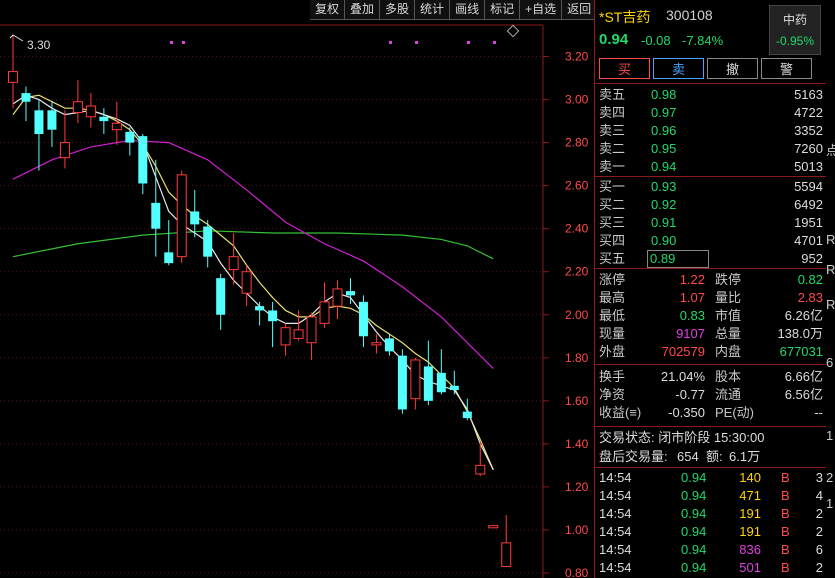 This screenshot has height=578, width=835. What do you see at coordinates (711, 394) in the screenshot?
I see `stat-row: 净资 -0.77 流通 6.56亿` at bounding box center [711, 394].